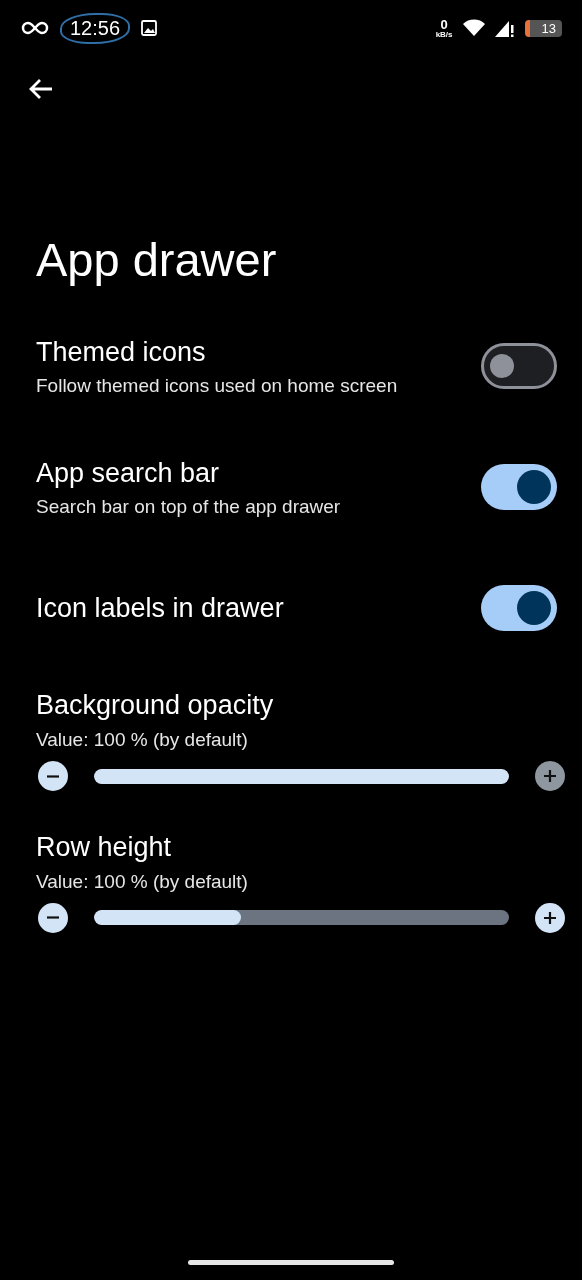  I want to click on clock: 12:56, so click(95, 28).